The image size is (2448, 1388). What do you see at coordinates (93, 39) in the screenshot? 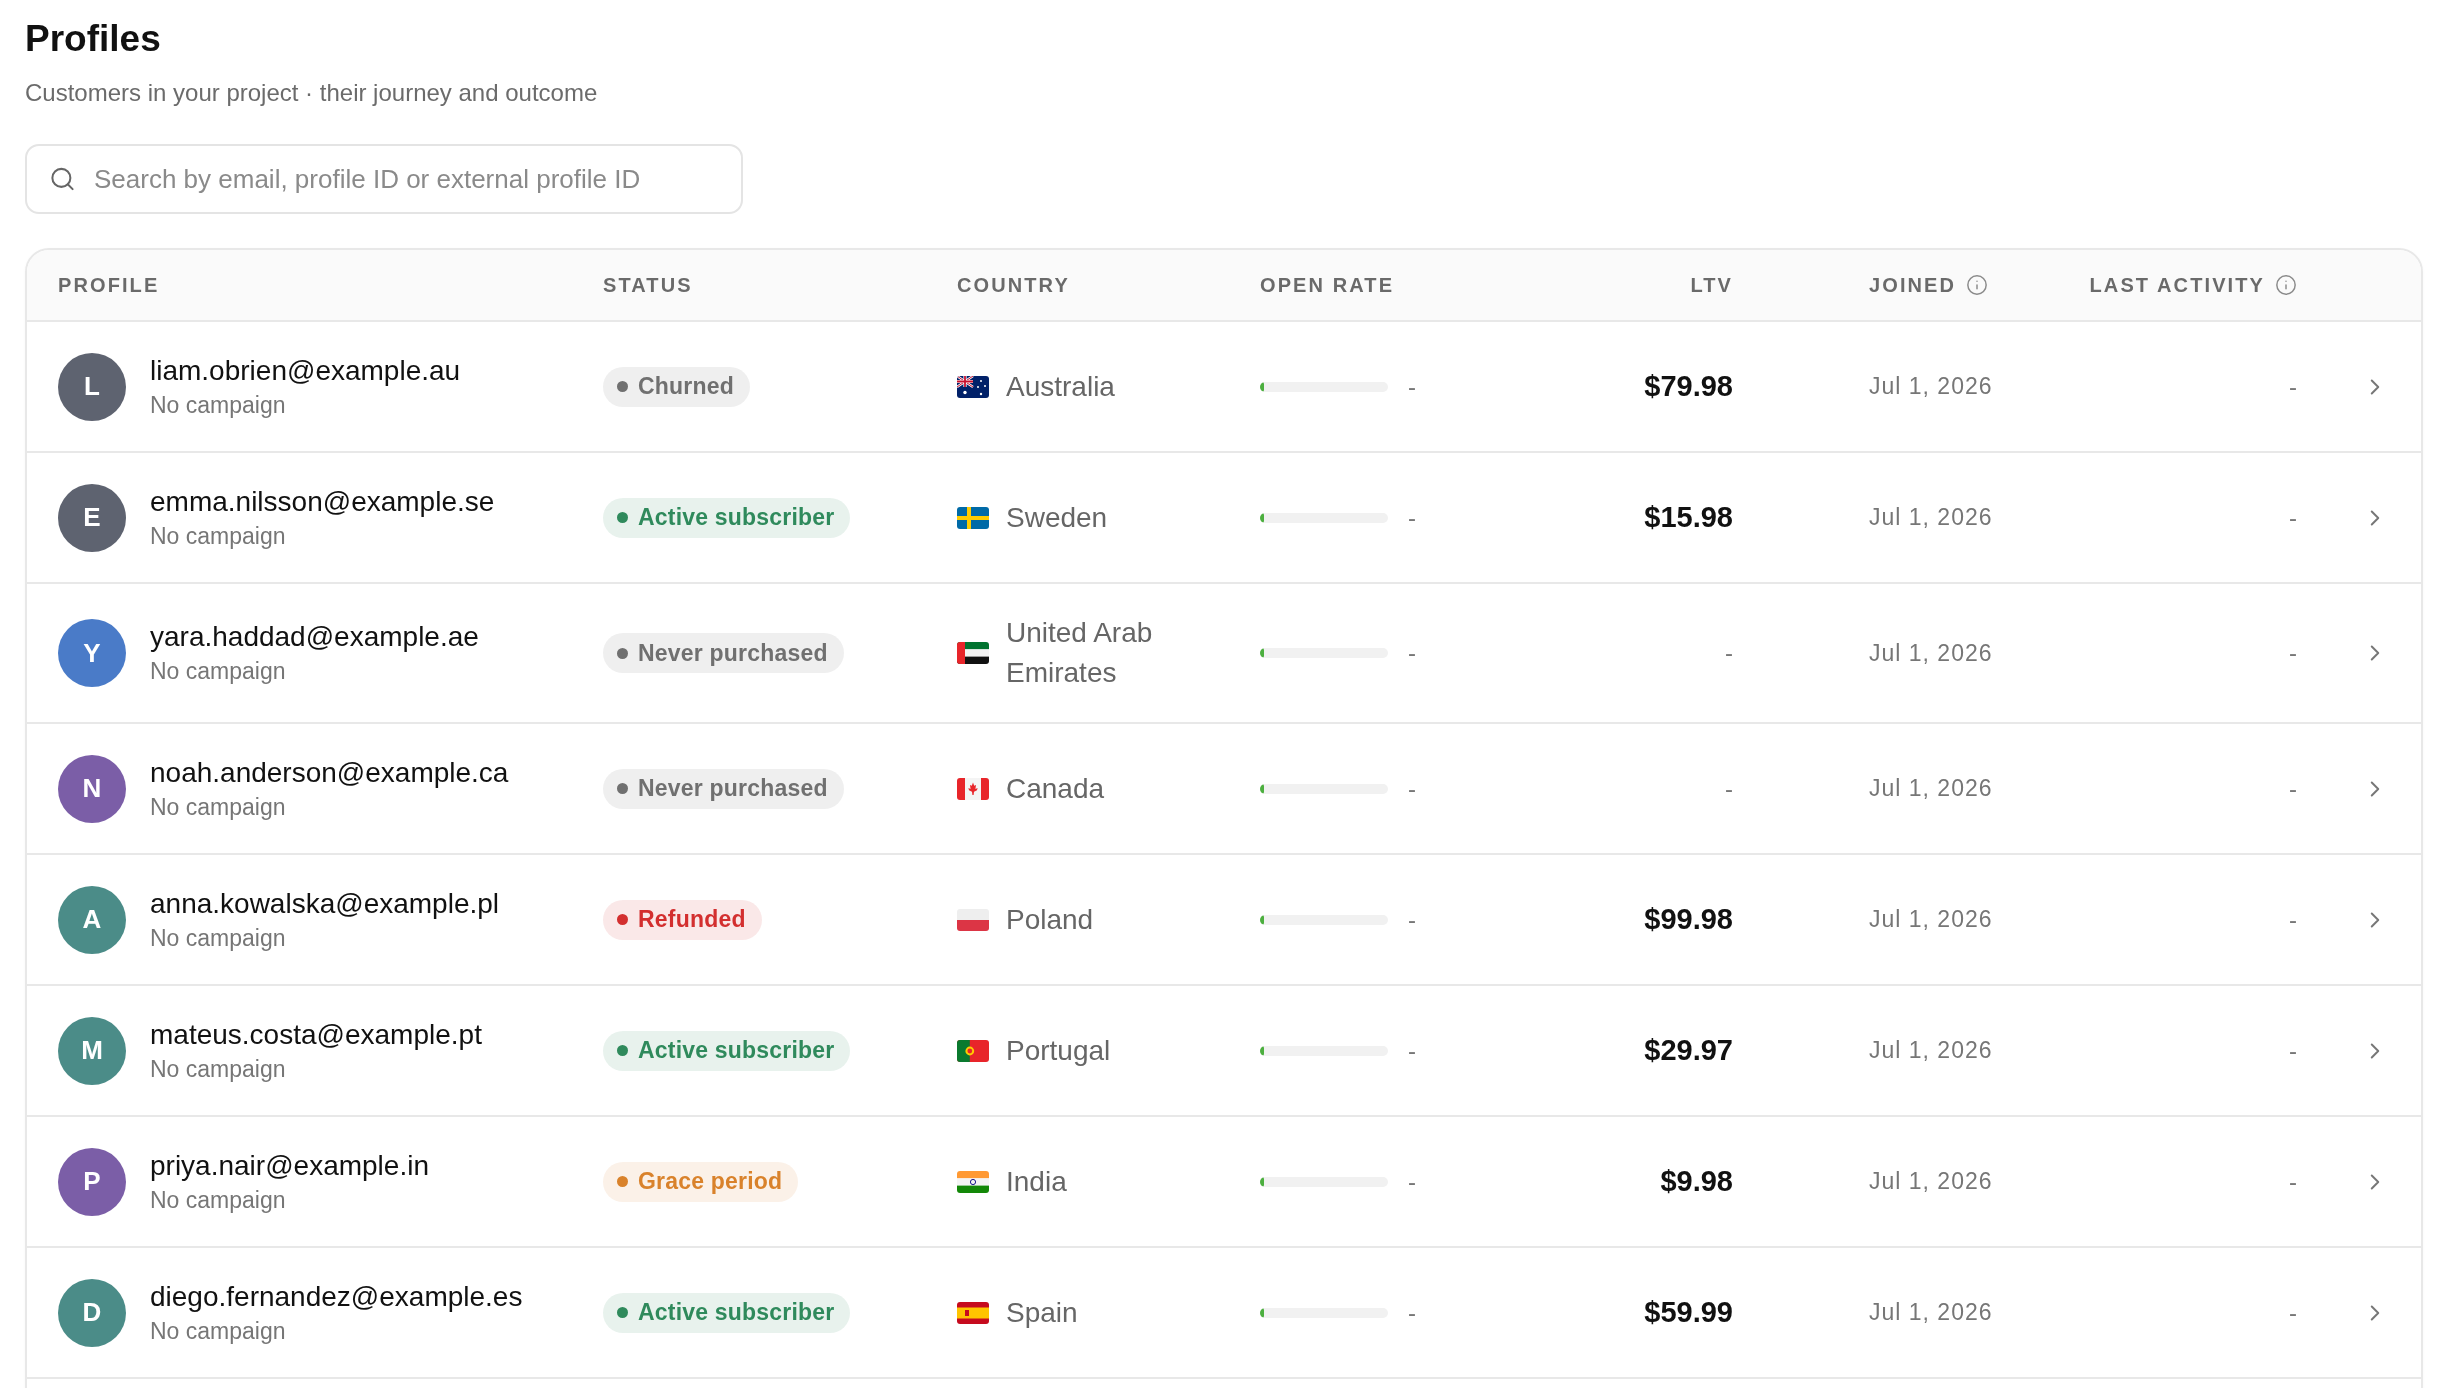
I see `page-title: Profiles` at bounding box center [93, 39].